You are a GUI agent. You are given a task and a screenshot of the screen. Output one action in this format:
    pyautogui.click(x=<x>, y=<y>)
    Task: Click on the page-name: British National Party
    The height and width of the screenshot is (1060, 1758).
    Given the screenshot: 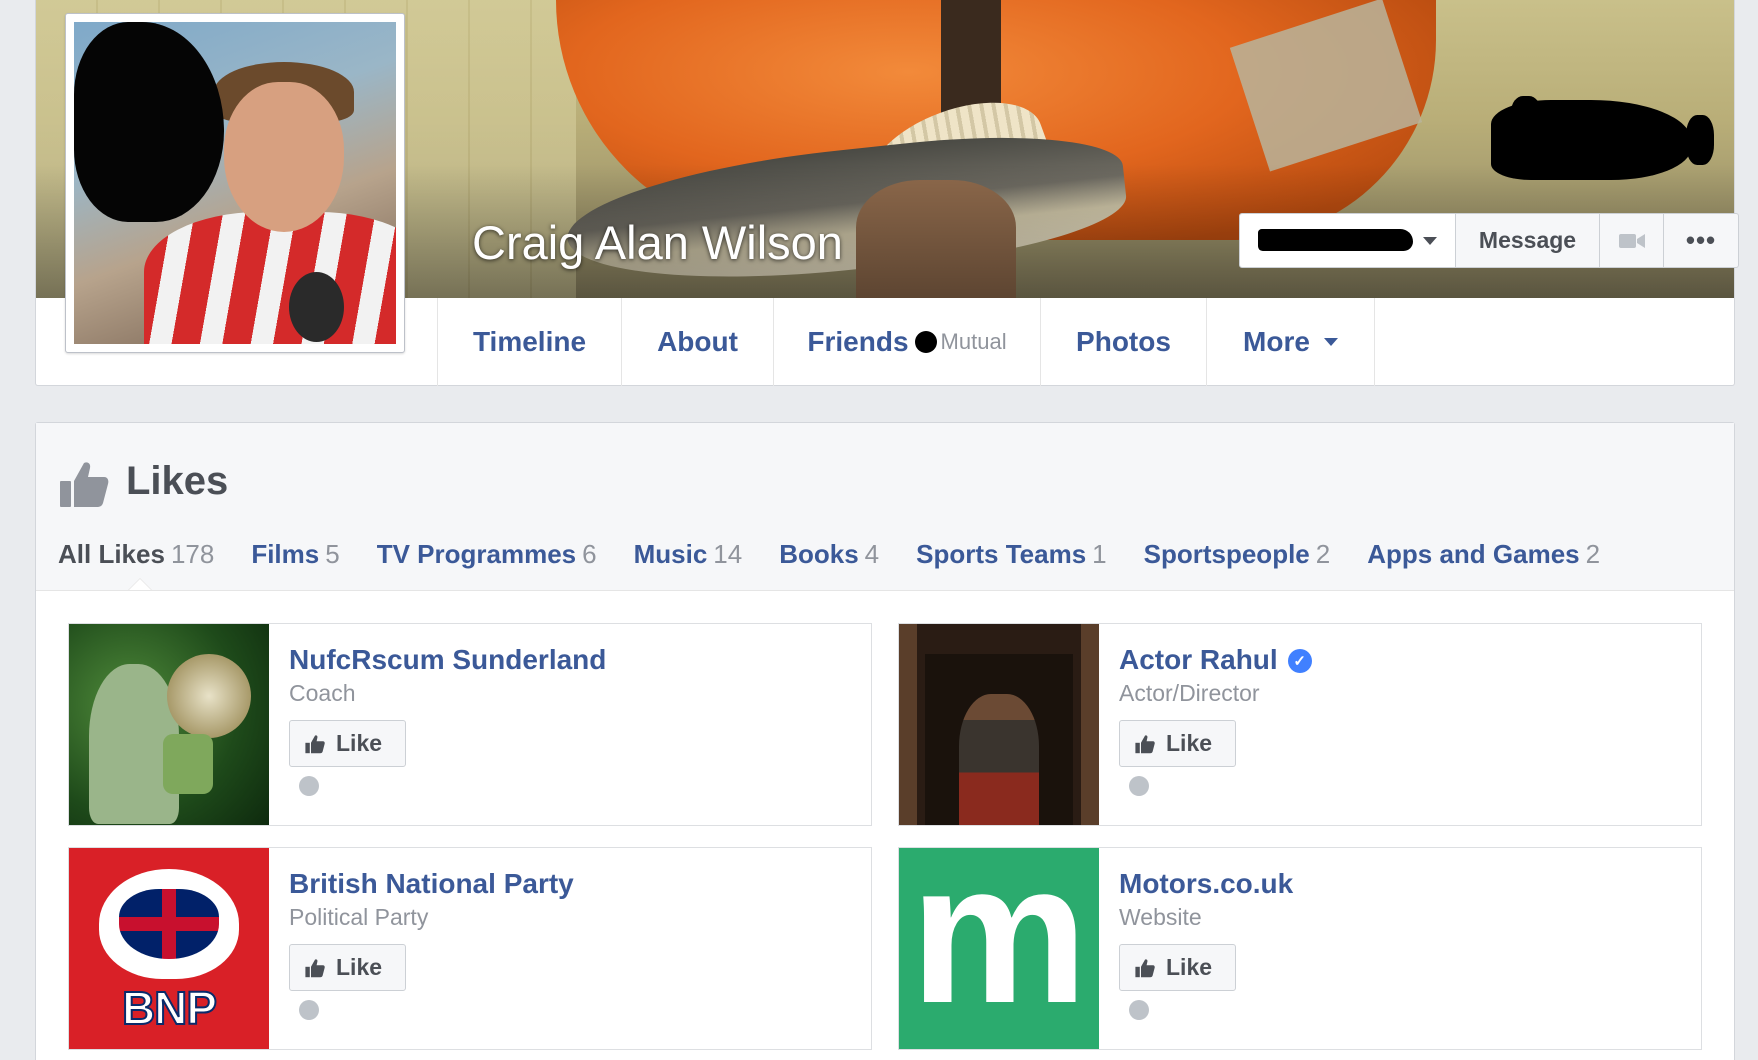 What is the action you would take?
    pyautogui.click(x=431, y=884)
    